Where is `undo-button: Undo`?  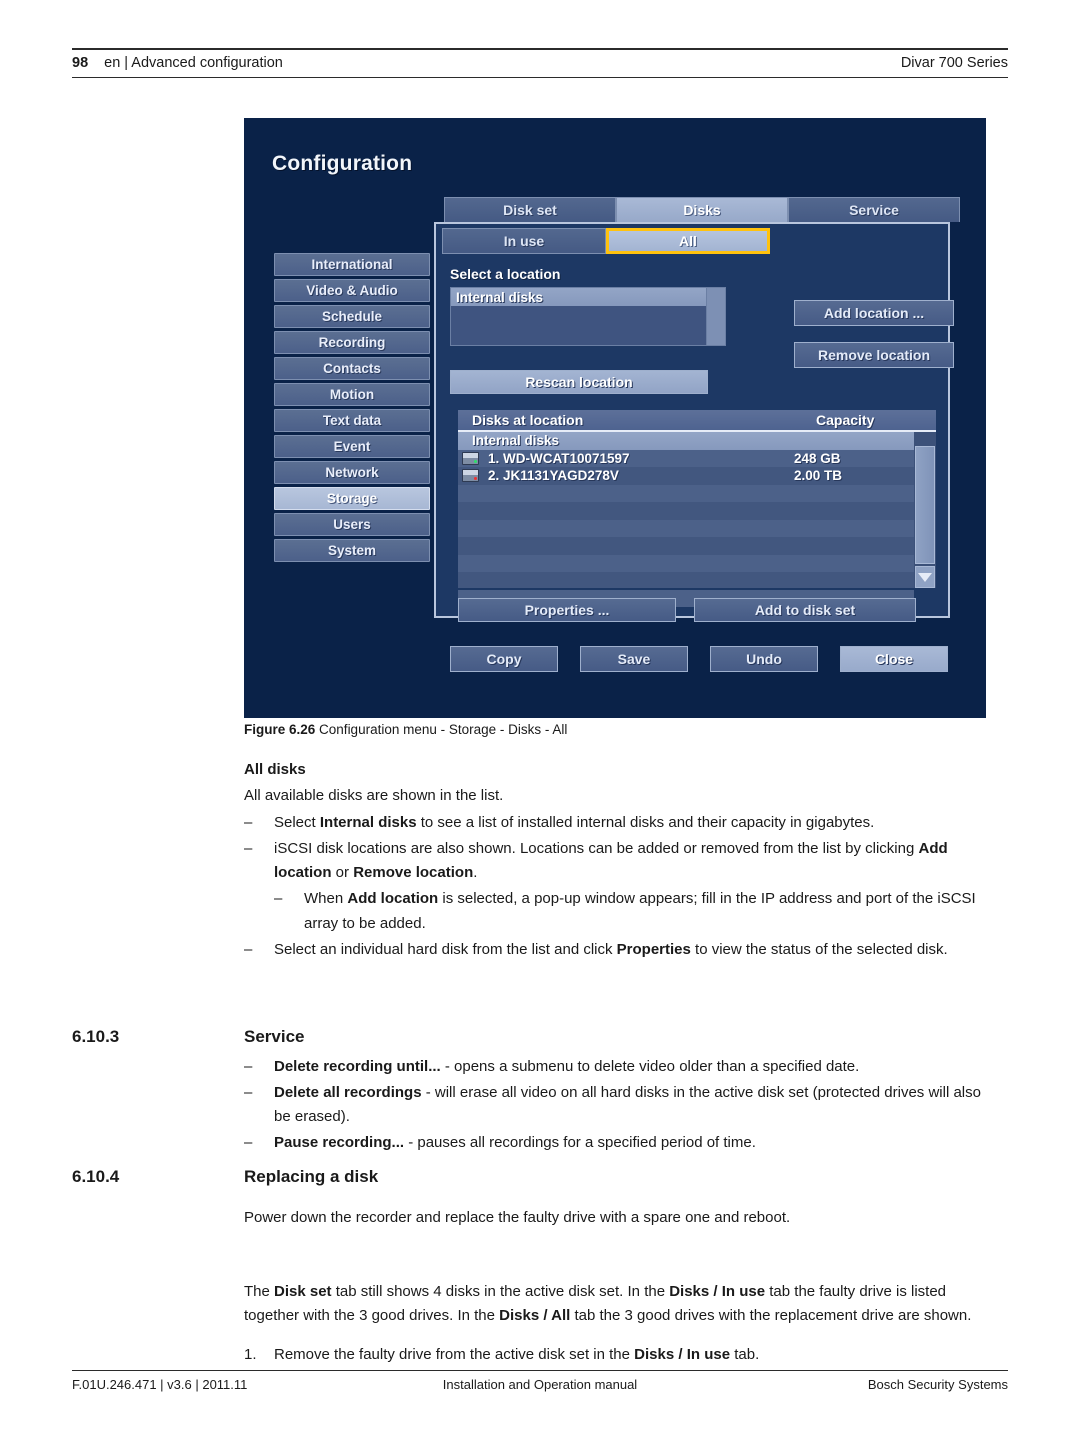
undo-button: Undo is located at coordinates (764, 659).